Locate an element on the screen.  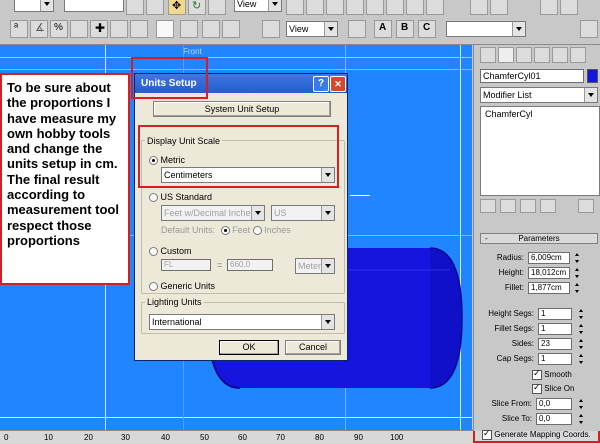
window-icon is located at coordinates (589, 29).